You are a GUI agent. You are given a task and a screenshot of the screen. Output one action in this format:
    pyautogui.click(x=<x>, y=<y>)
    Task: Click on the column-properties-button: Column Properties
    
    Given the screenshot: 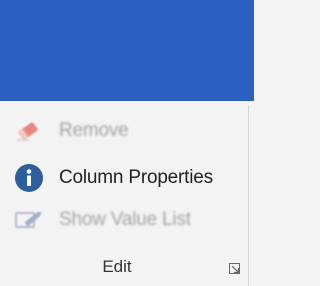 What is the action you would take?
    pyautogui.click(x=113, y=178)
    